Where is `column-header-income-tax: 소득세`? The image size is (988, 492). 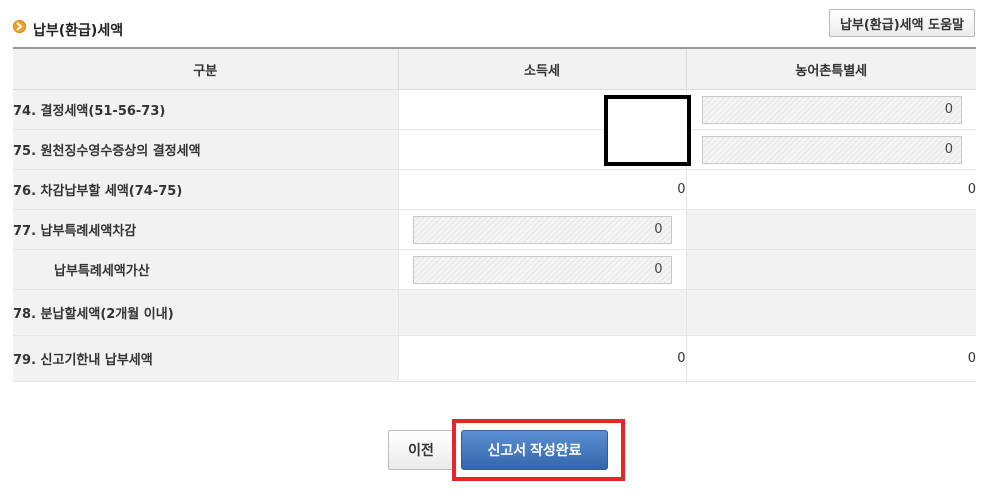 column-header-income-tax: 소득세 is located at coordinates (541, 68).